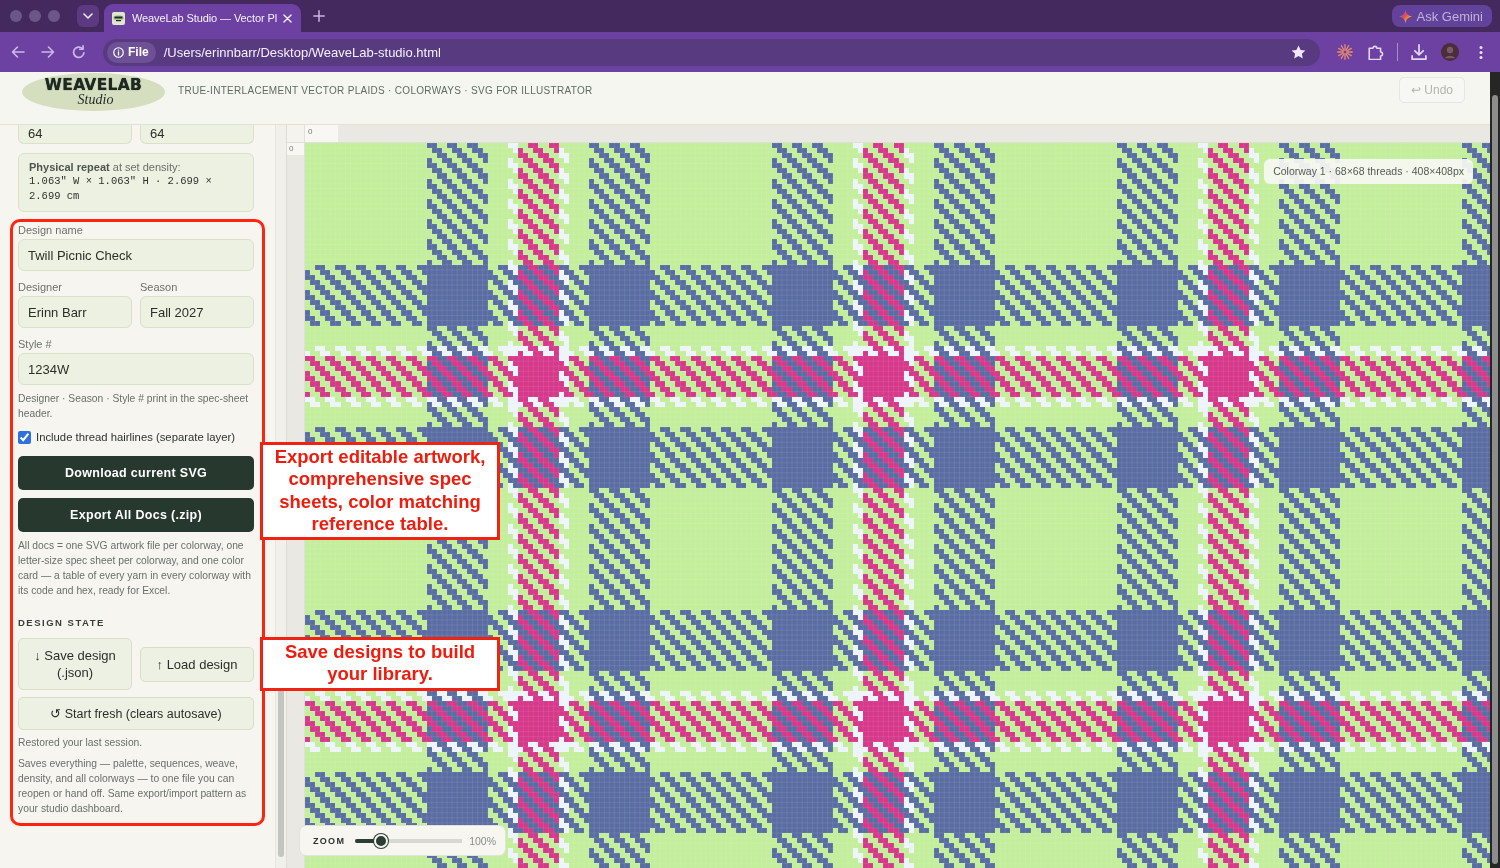 This screenshot has width=1500, height=868. I want to click on logo-script: Studio, so click(95, 100).